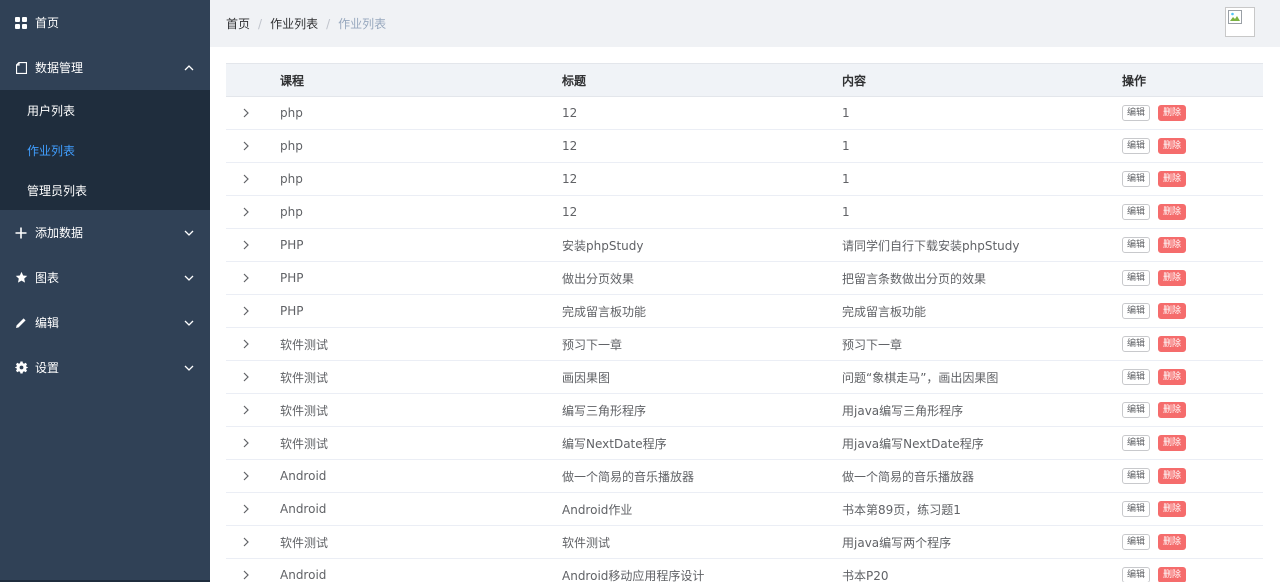  I want to click on breadcrumb-home: 首页, so click(238, 23).